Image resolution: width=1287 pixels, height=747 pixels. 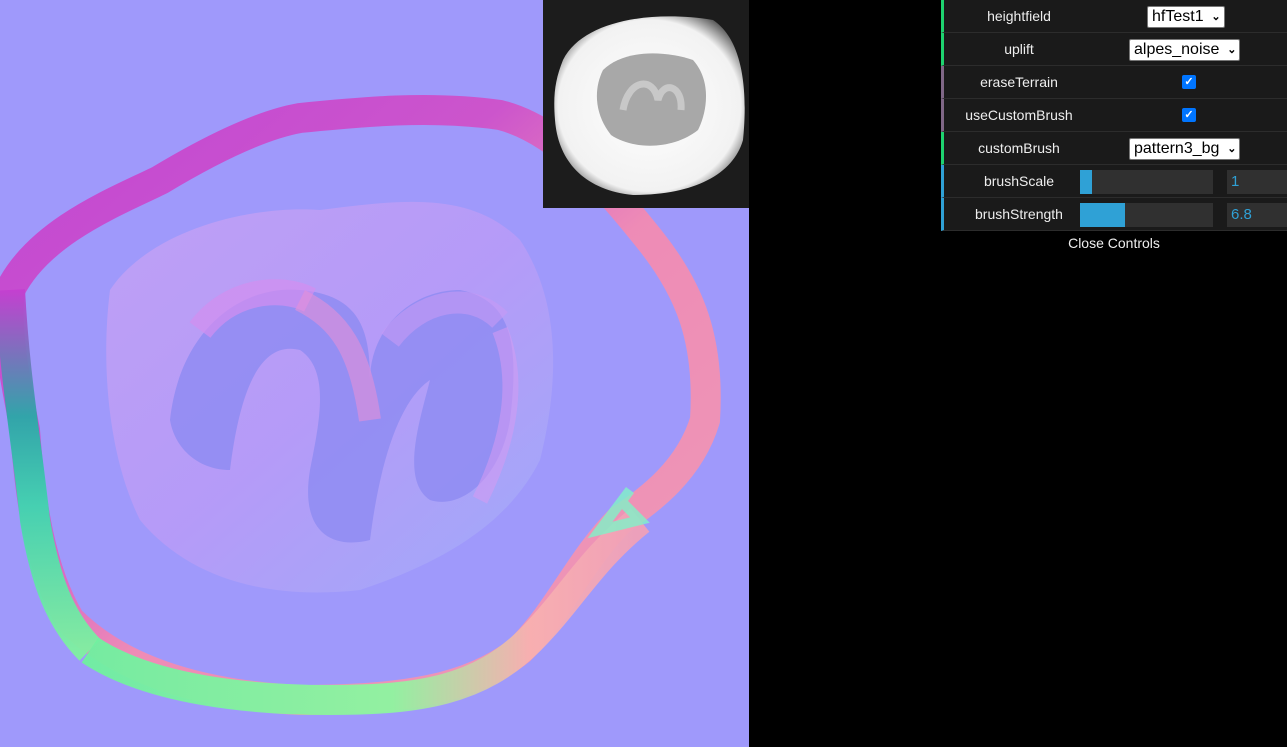 I want to click on brush-strength-input: 6.8, so click(x=1257, y=215).